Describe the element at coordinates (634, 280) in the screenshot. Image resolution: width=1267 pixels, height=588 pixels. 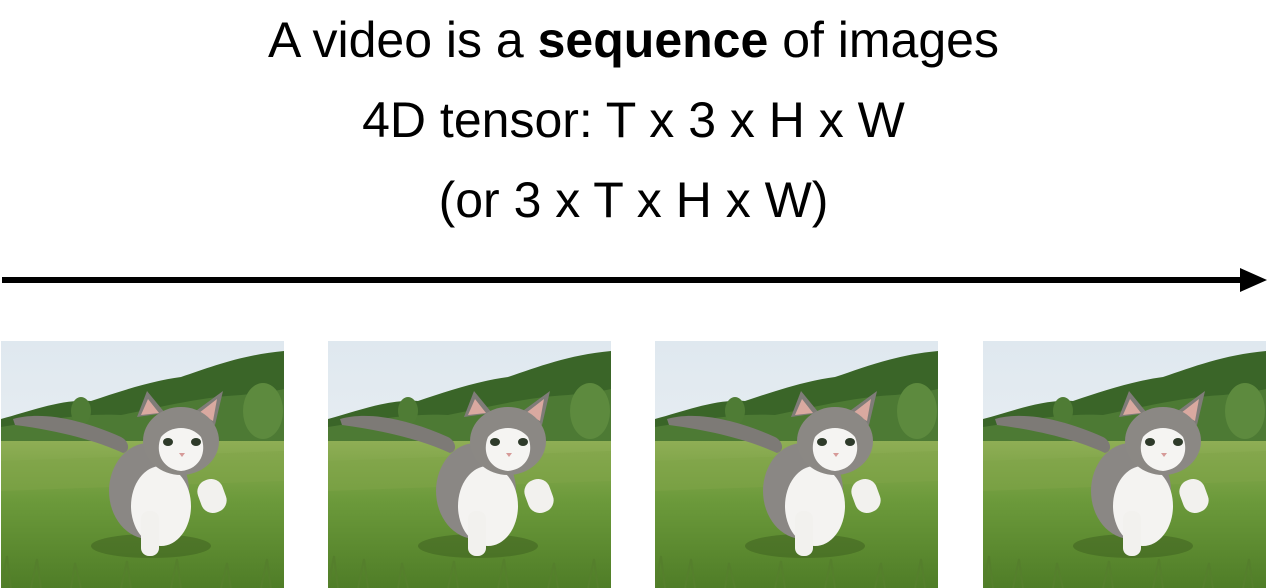
I see `time-arrow` at that location.